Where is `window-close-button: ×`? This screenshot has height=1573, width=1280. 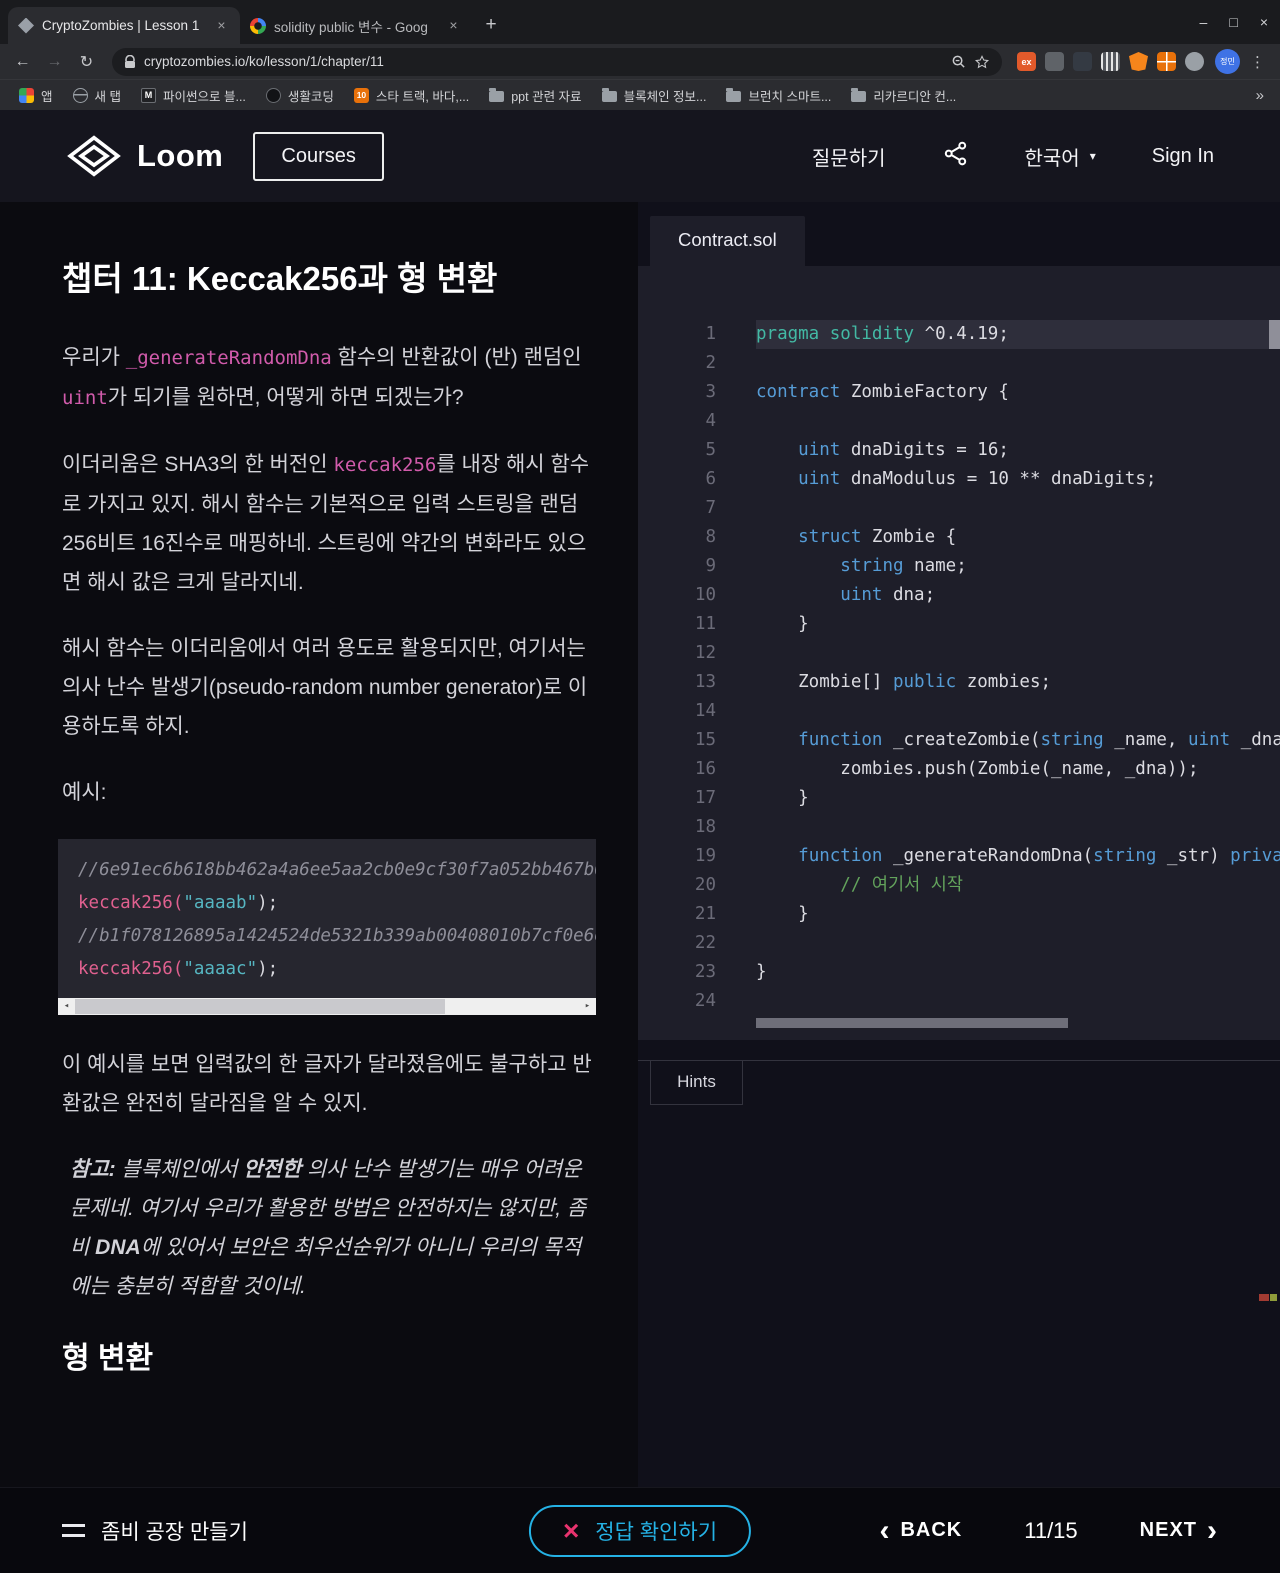
window-close-button: × is located at coordinates (1264, 22).